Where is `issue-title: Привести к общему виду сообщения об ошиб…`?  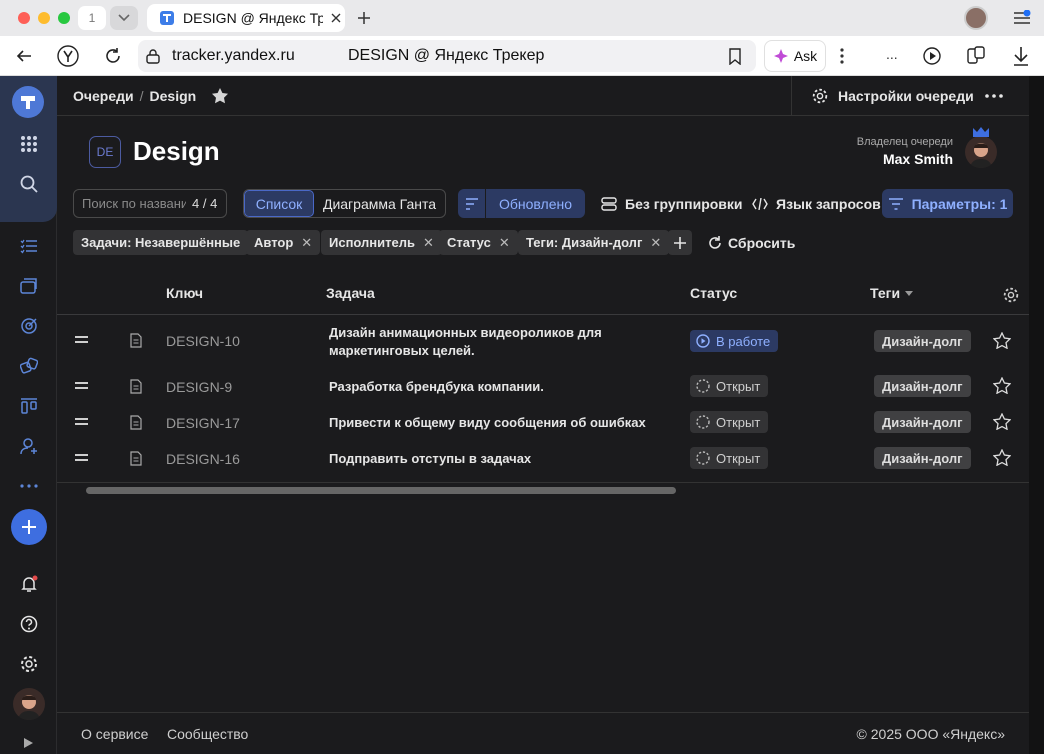 issue-title: Привести к общему виду сообщения об ошиб… is located at coordinates (487, 423).